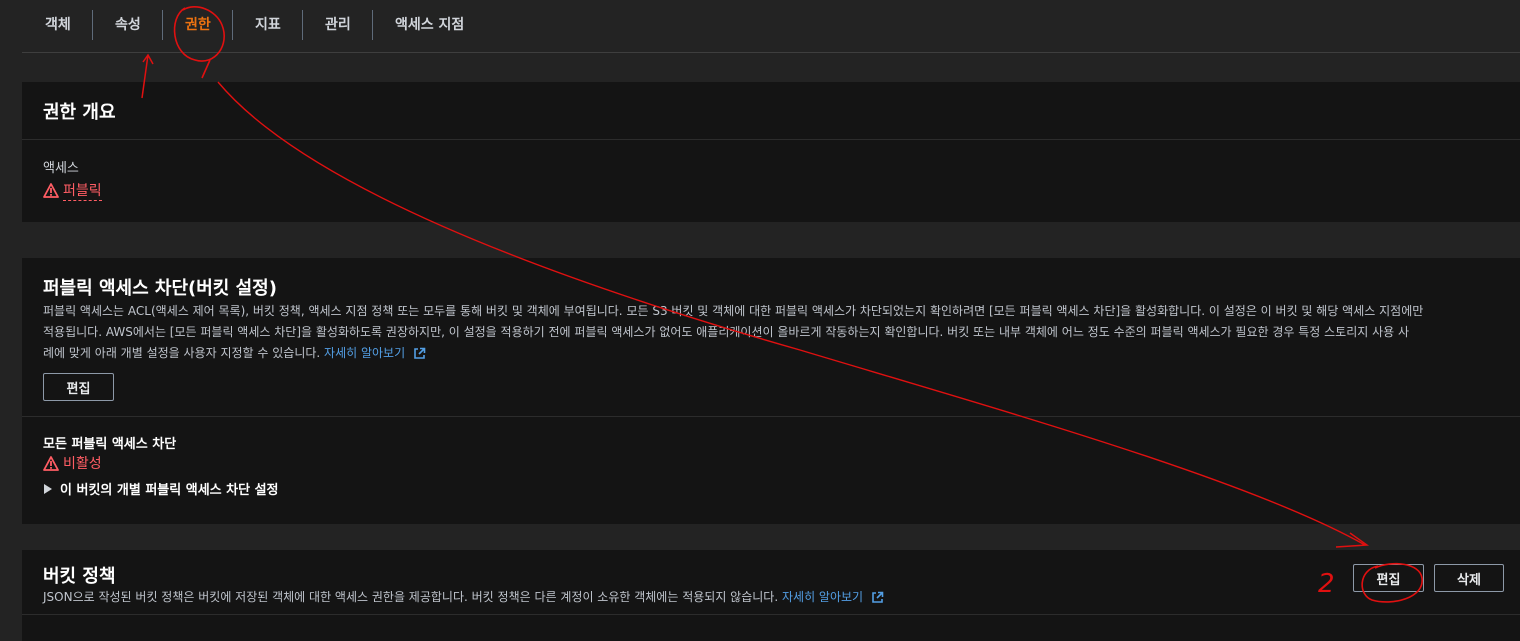  Describe the element at coordinates (160, 288) in the screenshot. I see `block-public-access-title: 퍼블릭 액세스 차단(버킷 설정)` at that location.